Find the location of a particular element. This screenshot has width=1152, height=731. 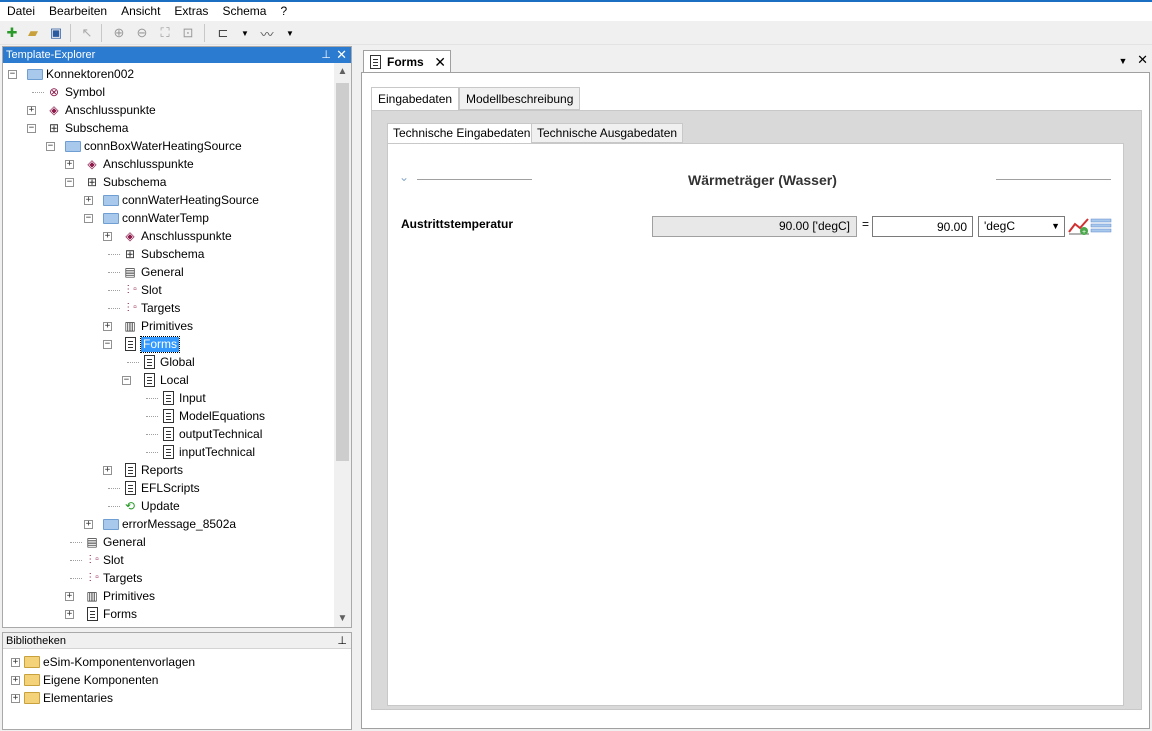

menu-schema: Schema is located at coordinates (244, 11).